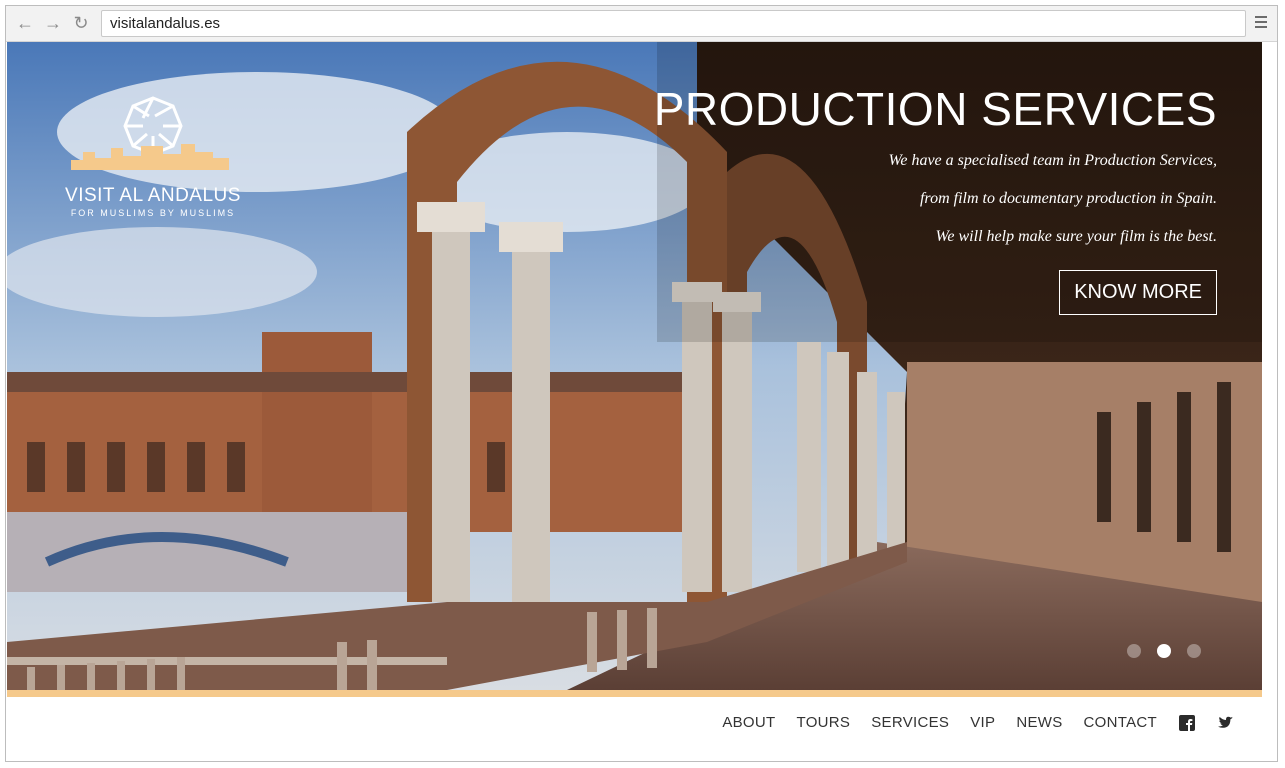  What do you see at coordinates (967, 722) in the screenshot?
I see `main-nav: ABOUT TOURS SERVICES VIP NEWS CONTACT` at bounding box center [967, 722].